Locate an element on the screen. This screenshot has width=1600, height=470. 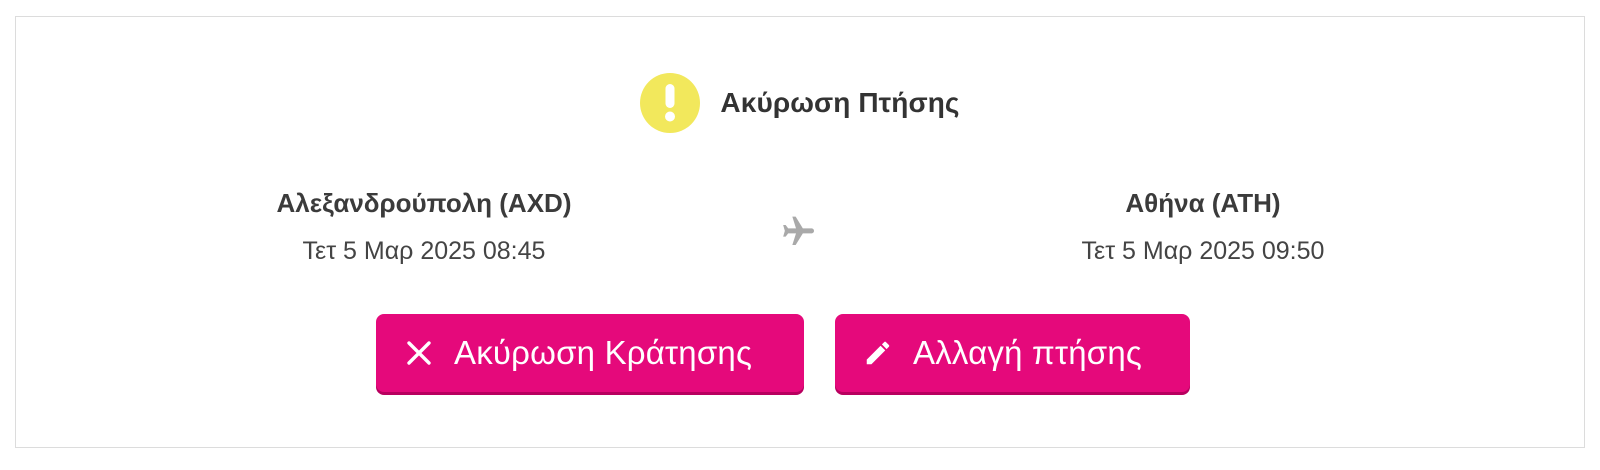
cancel-booking-button: Ακύρωση Κράτησης is located at coordinates (590, 353).